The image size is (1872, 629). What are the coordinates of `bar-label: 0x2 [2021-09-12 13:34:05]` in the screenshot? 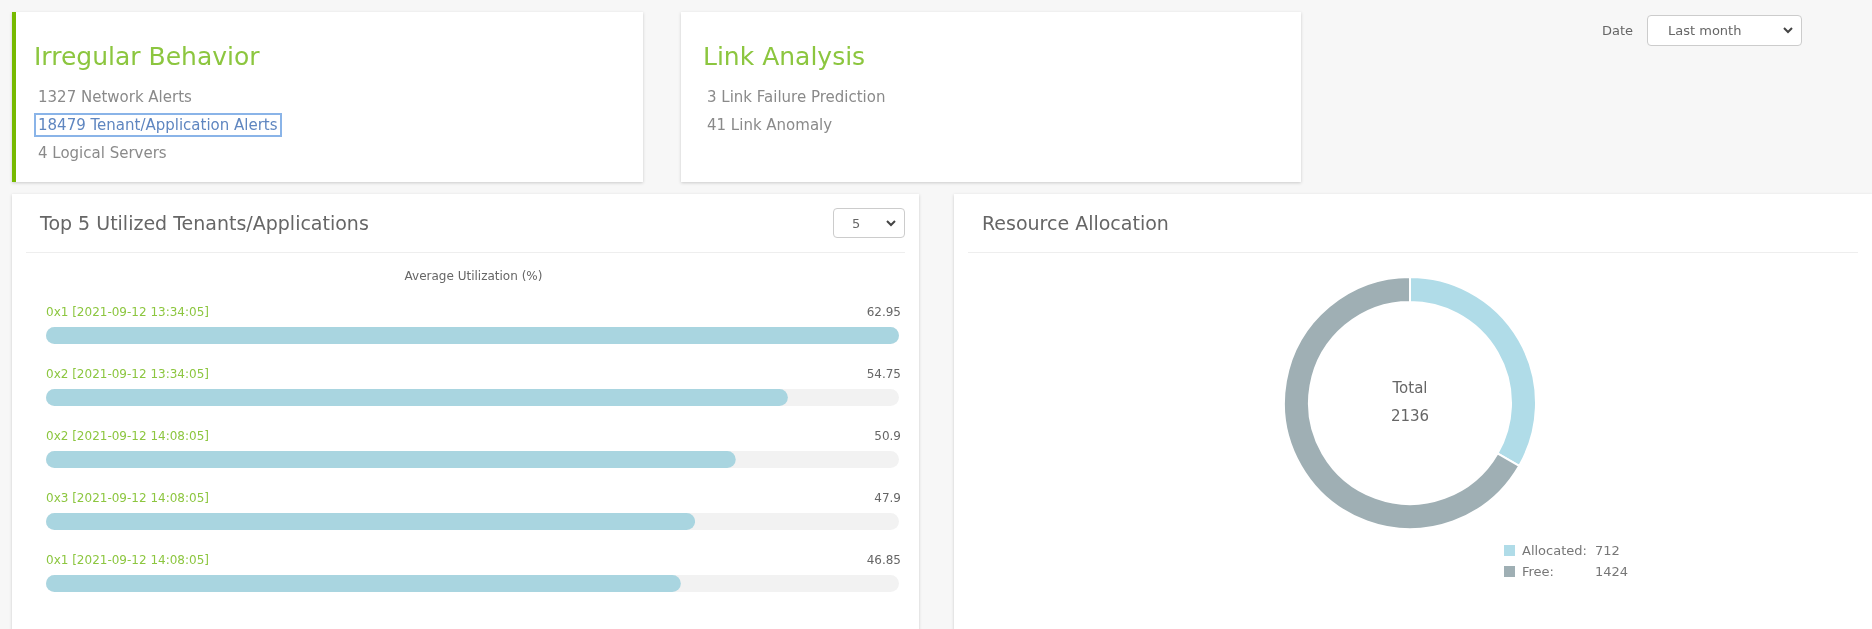 It's located at (127, 374).